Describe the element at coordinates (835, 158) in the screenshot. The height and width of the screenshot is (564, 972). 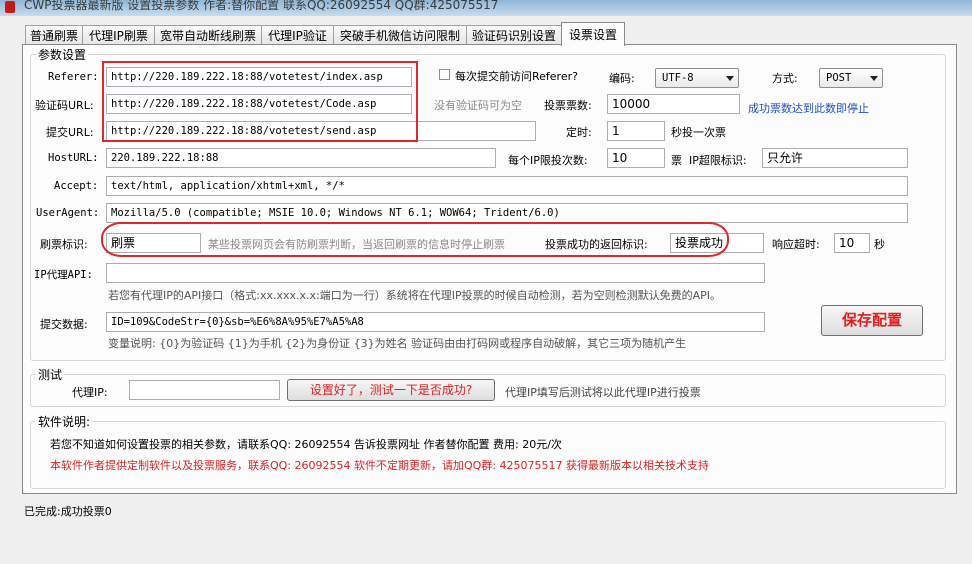
I see `ip-limit-input: 只允许` at that location.